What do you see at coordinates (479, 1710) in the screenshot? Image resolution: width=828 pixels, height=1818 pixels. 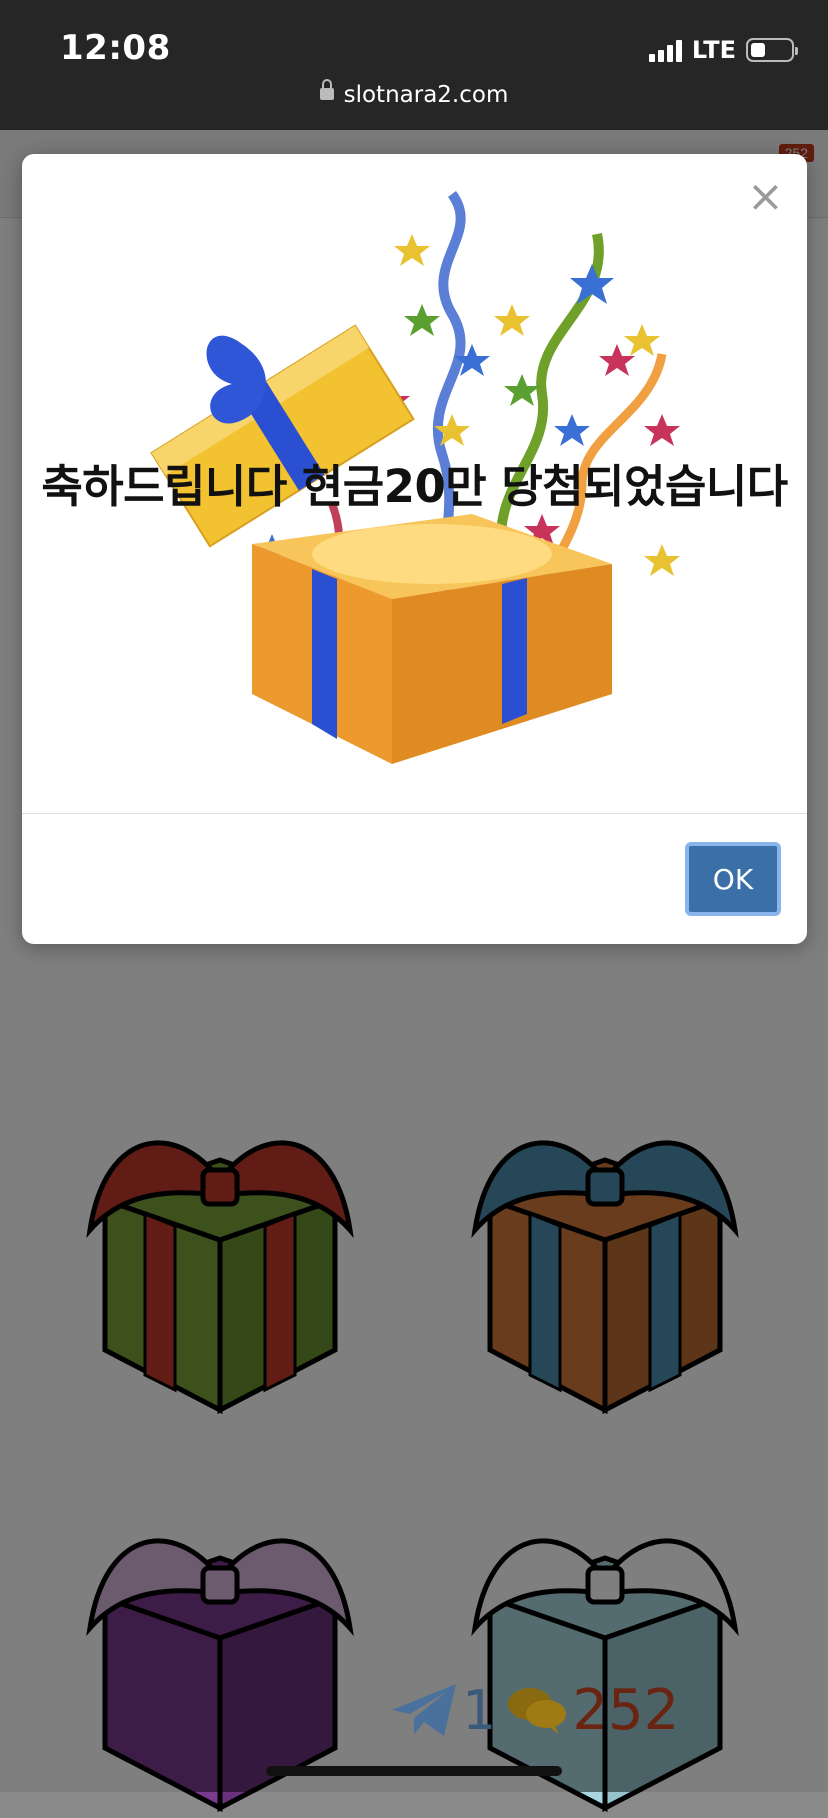 I see `telegram-count: 1` at bounding box center [479, 1710].